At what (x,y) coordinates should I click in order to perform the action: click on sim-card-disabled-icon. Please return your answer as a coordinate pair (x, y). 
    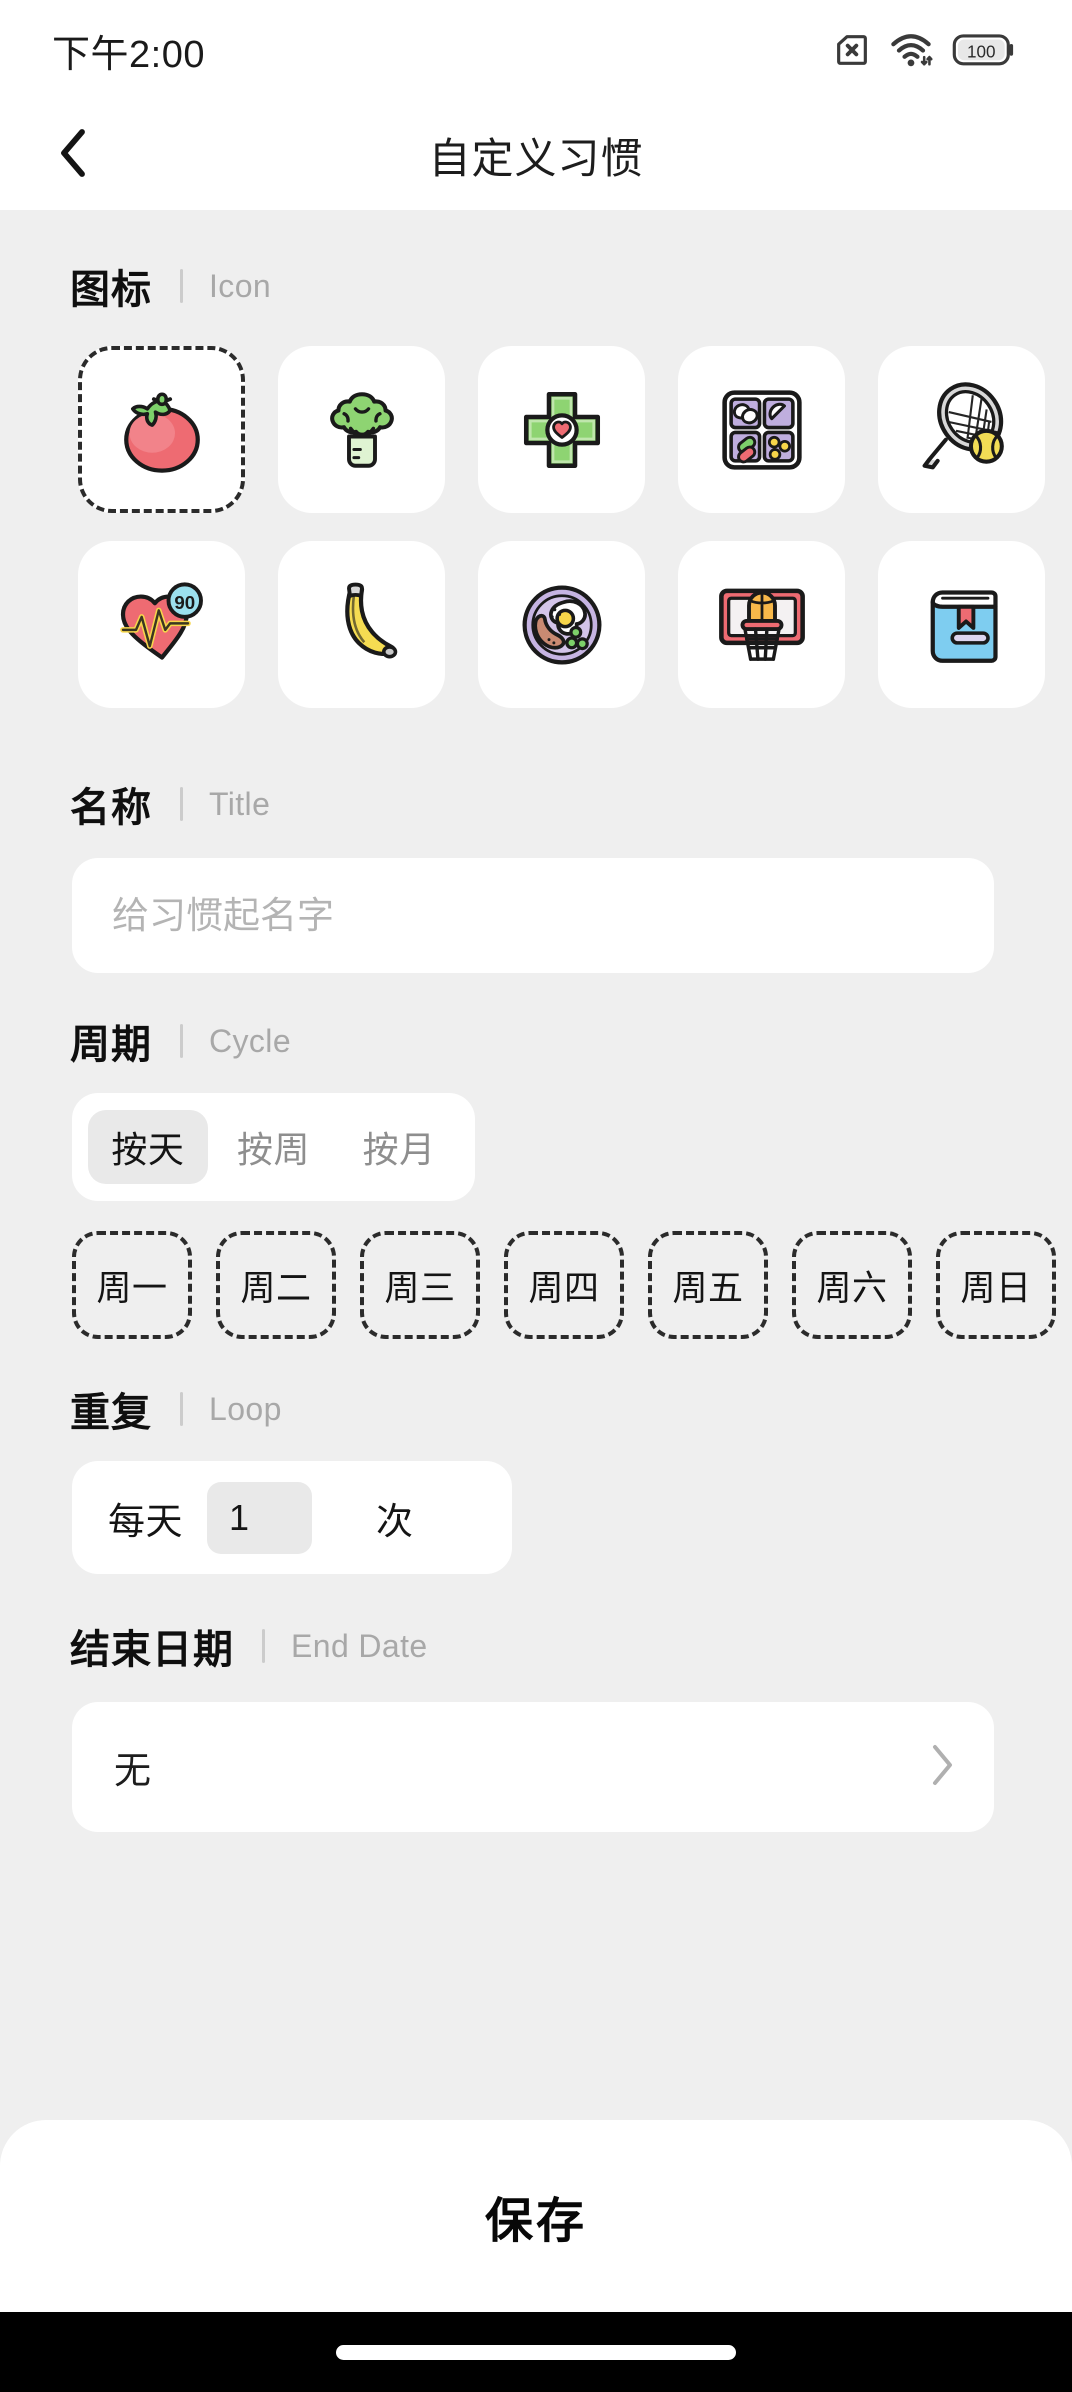
    Looking at the image, I should click on (852, 50).